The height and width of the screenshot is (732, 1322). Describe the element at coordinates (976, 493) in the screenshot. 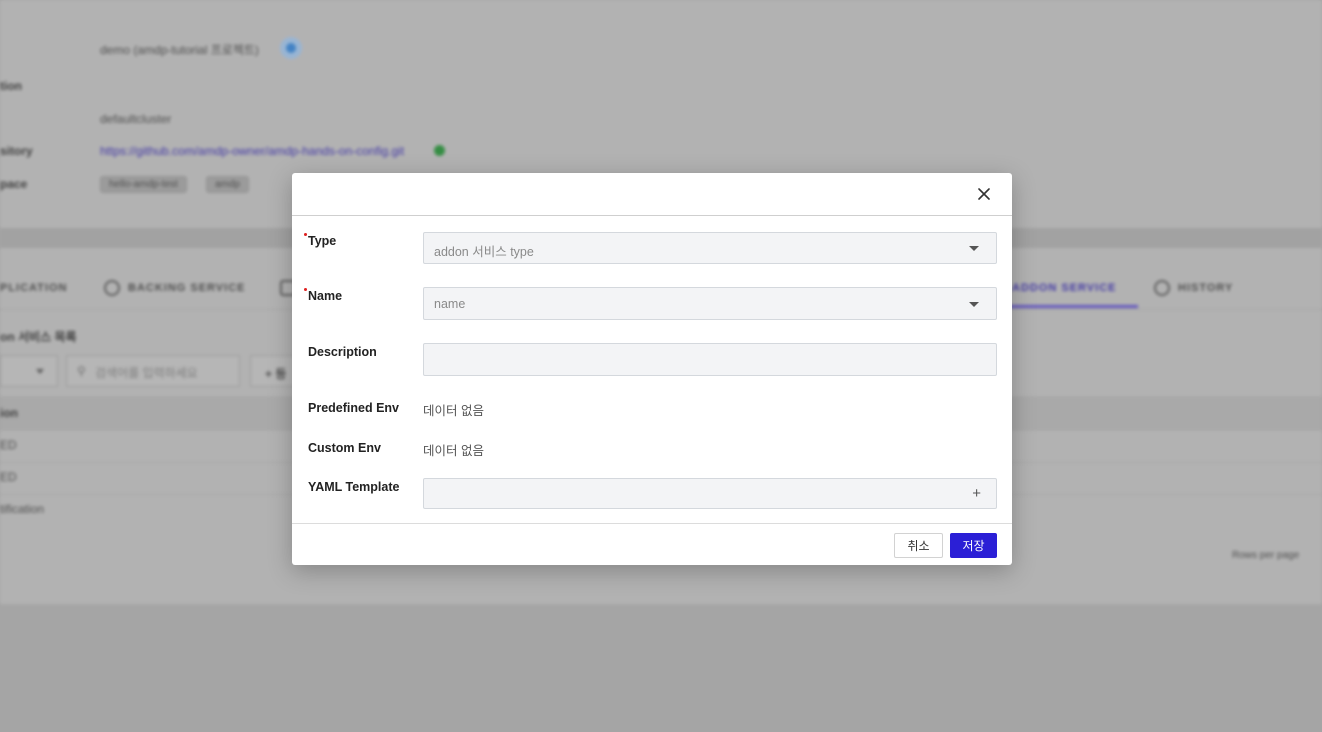

I see `plus-icon: +` at that location.